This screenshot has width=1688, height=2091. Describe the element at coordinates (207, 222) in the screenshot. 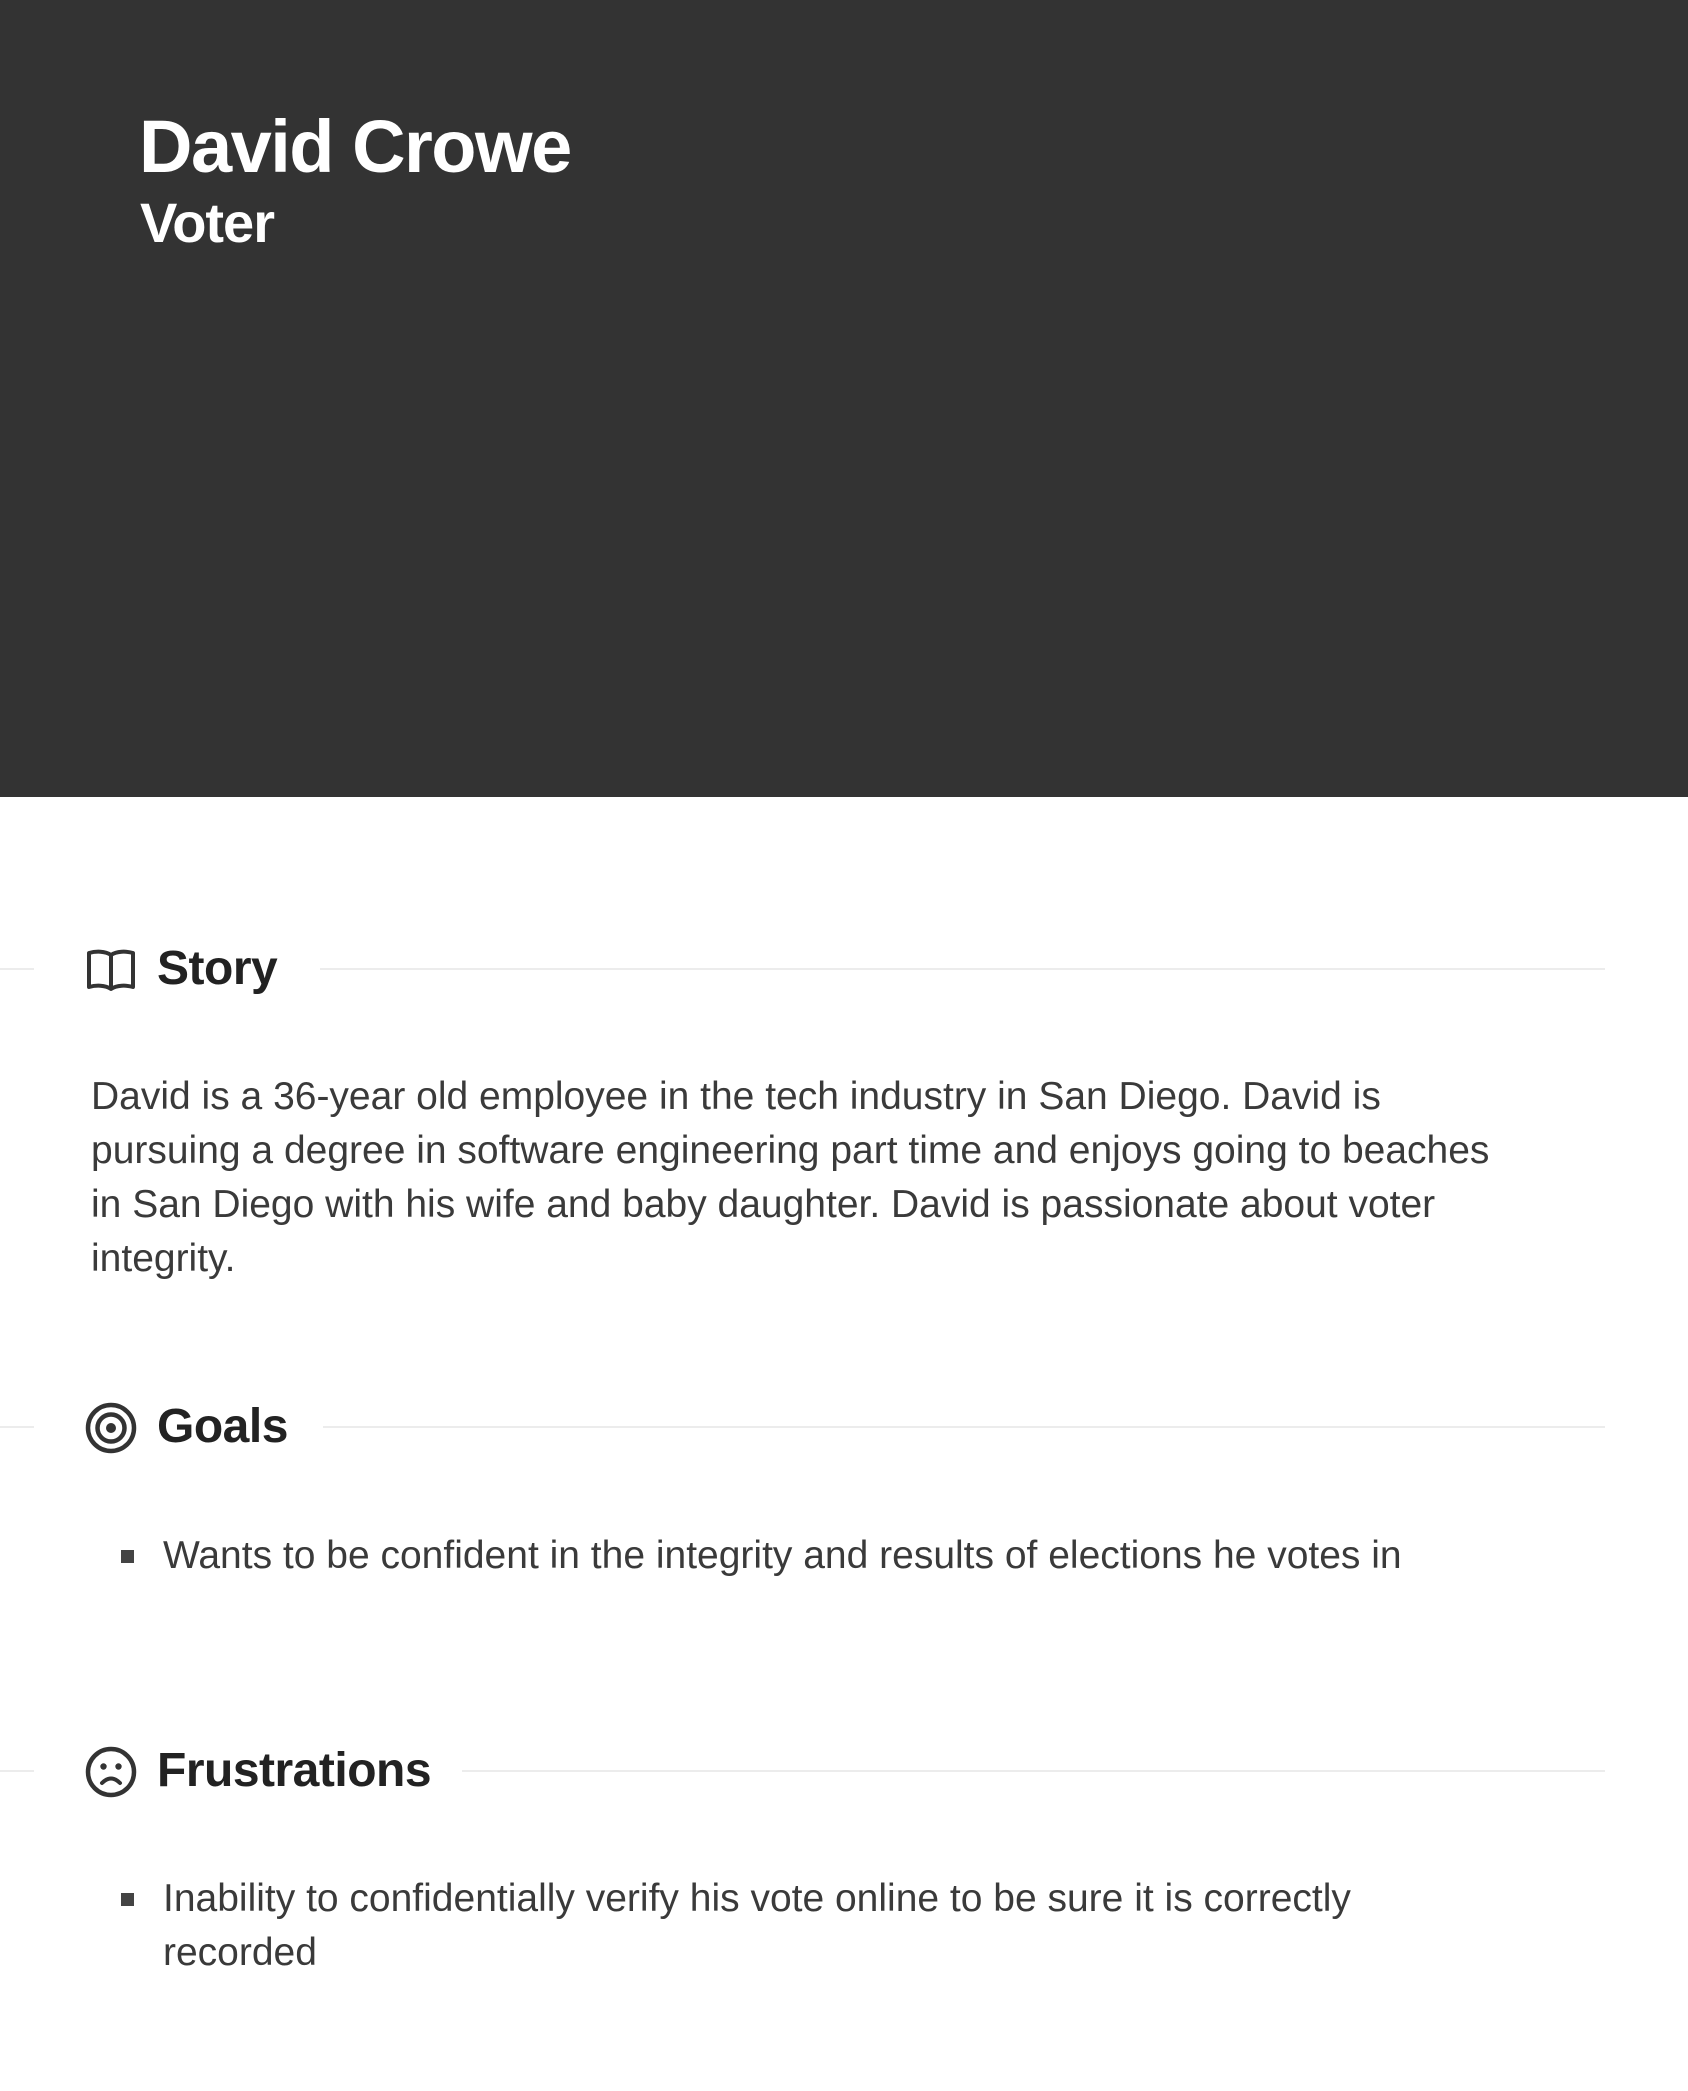

I see `persona-role: Voter` at that location.